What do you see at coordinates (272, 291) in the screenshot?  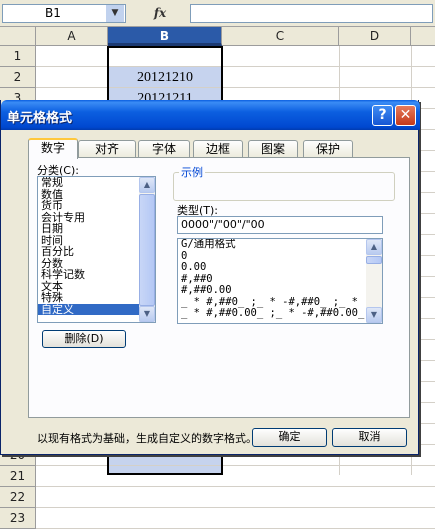 I see `format-item: #,##0.00` at bounding box center [272, 291].